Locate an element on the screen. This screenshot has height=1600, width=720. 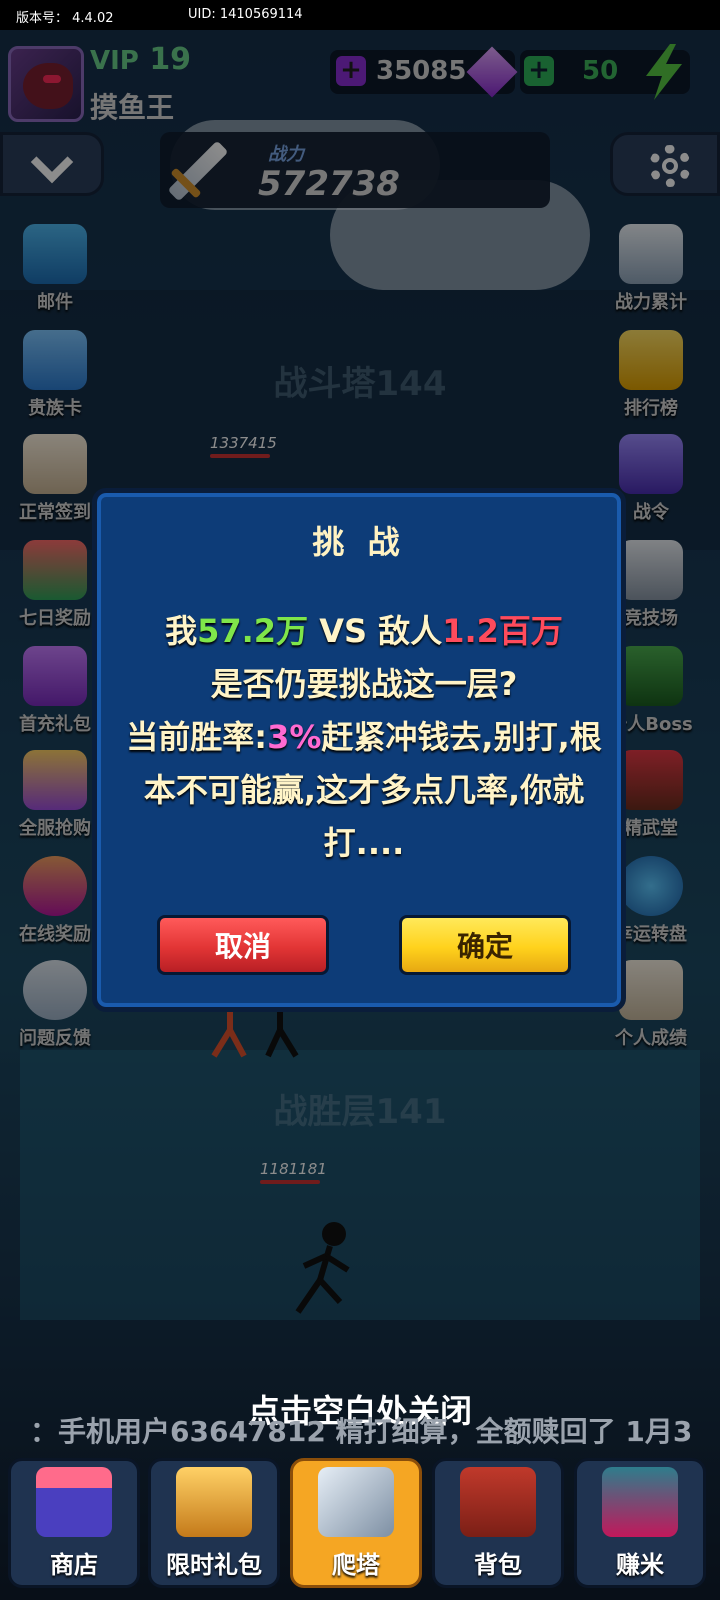
nav-label: 商店 is located at coordinates (74, 1565).